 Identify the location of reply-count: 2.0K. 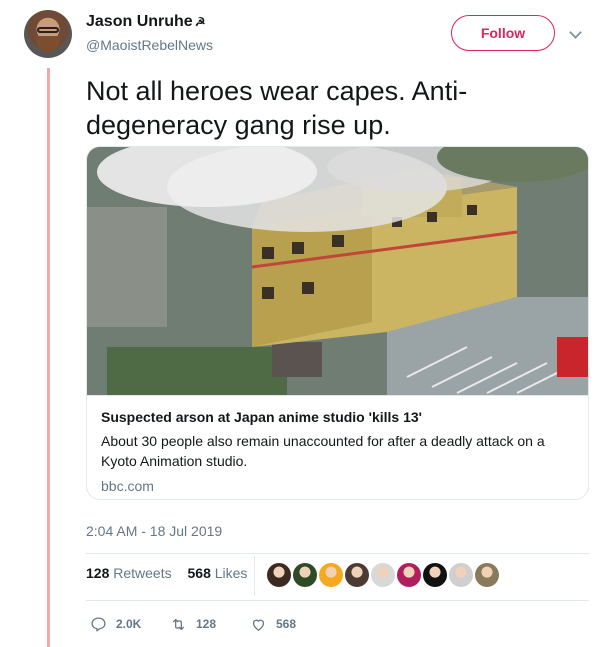
(129, 624).